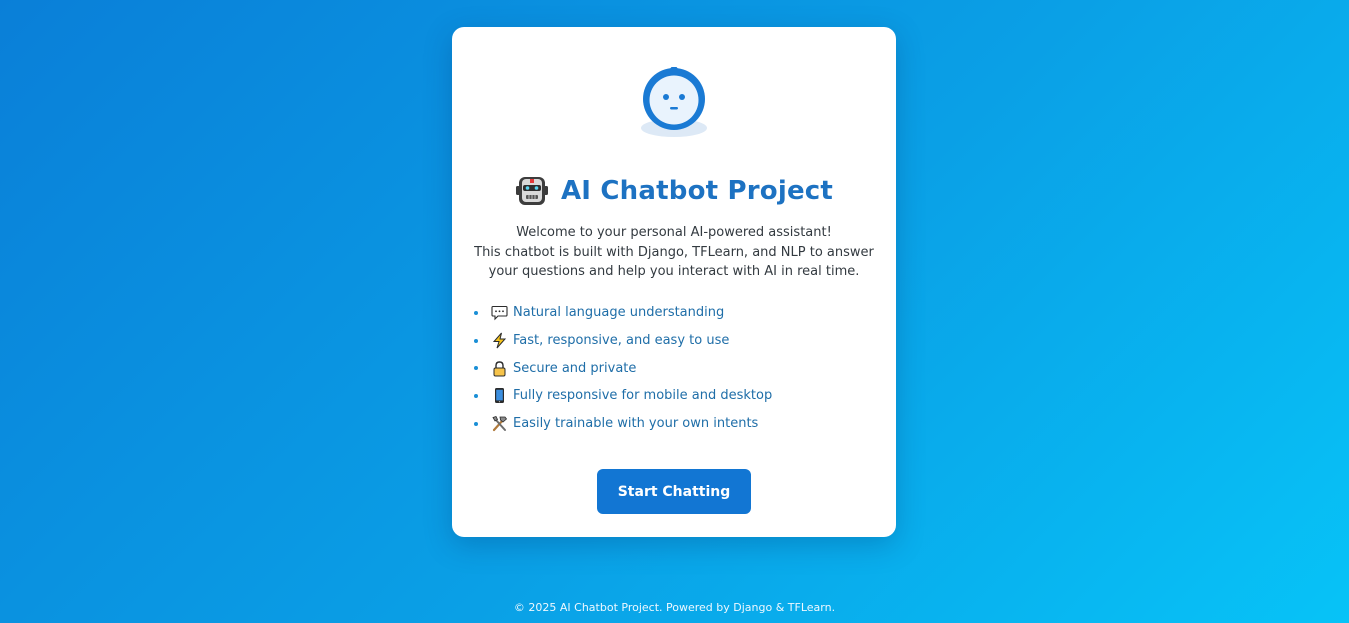  I want to click on feature-label: Secure and private, so click(575, 368).